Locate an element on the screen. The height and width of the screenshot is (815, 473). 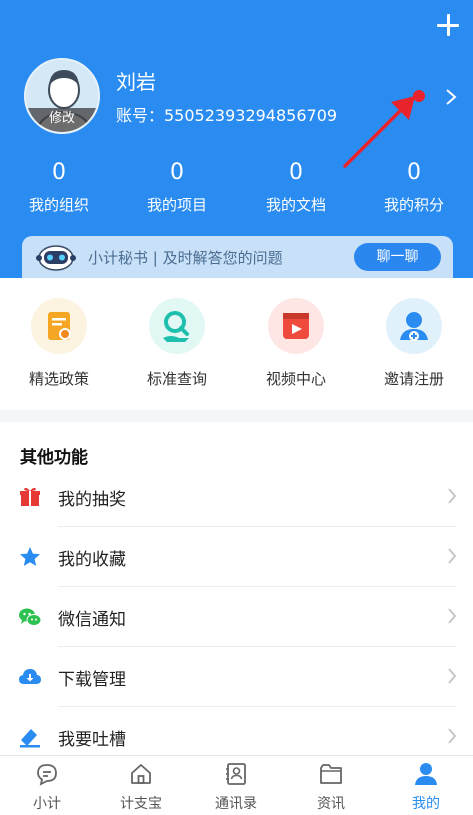
avatar: 修改 is located at coordinates (62, 96).